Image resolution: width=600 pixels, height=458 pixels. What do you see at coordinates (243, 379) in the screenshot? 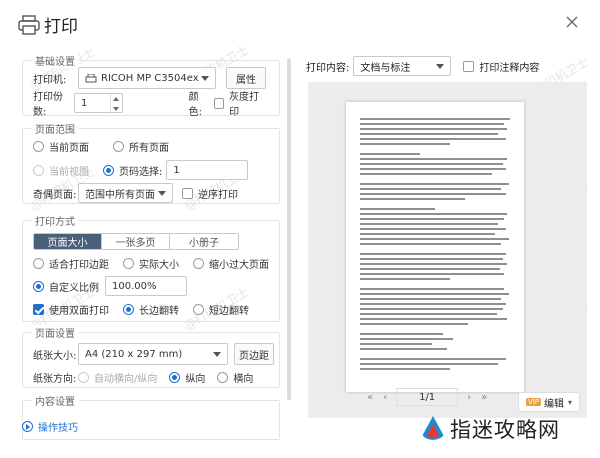
I see `landscape-label: 横向` at bounding box center [243, 379].